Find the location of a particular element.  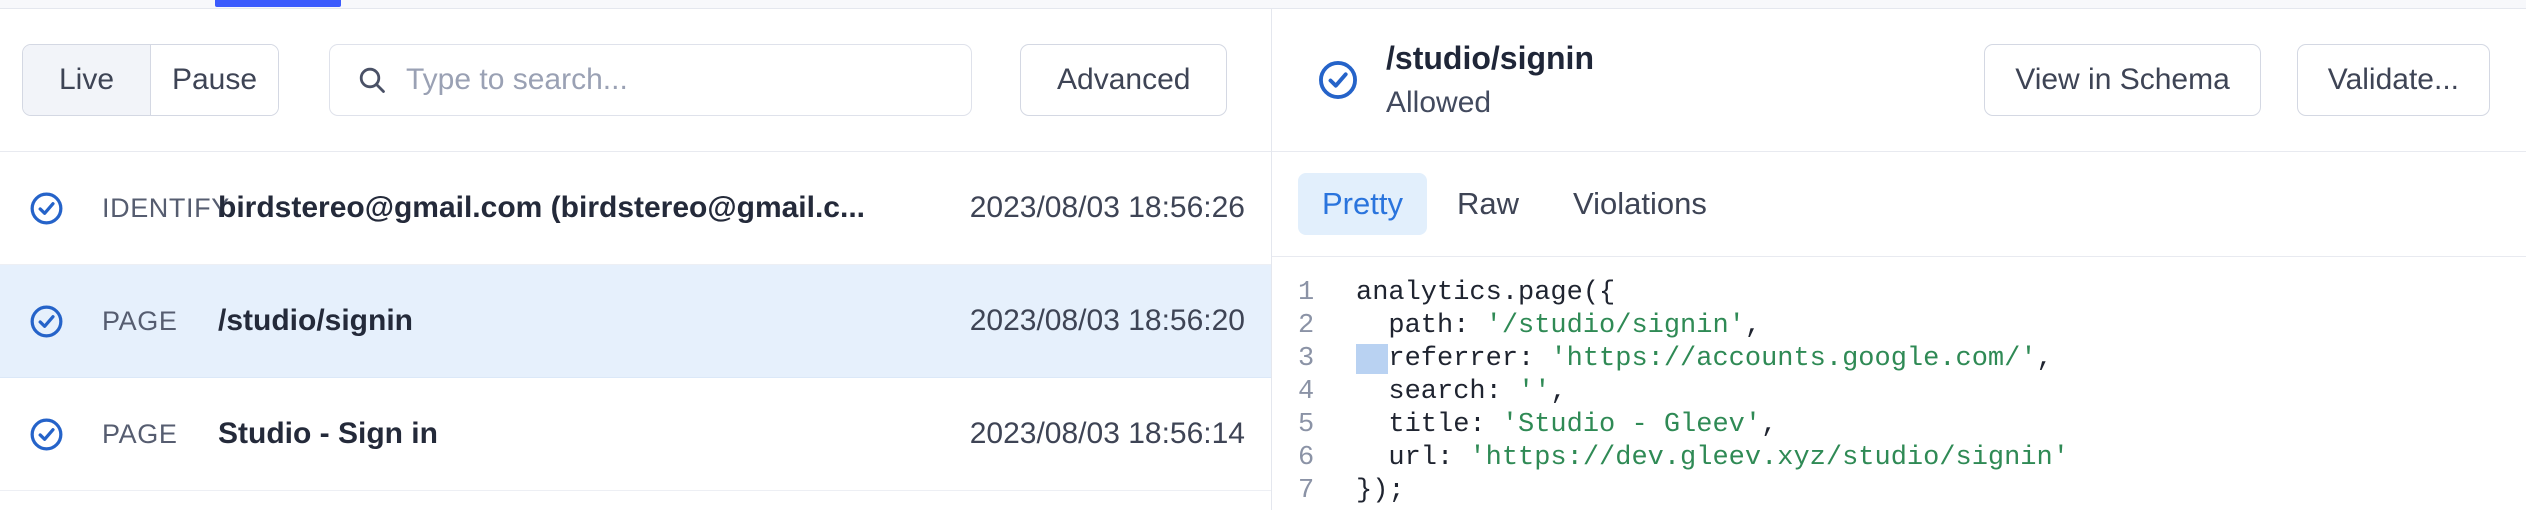

code-token: referrer: is located at coordinates (1469, 359).